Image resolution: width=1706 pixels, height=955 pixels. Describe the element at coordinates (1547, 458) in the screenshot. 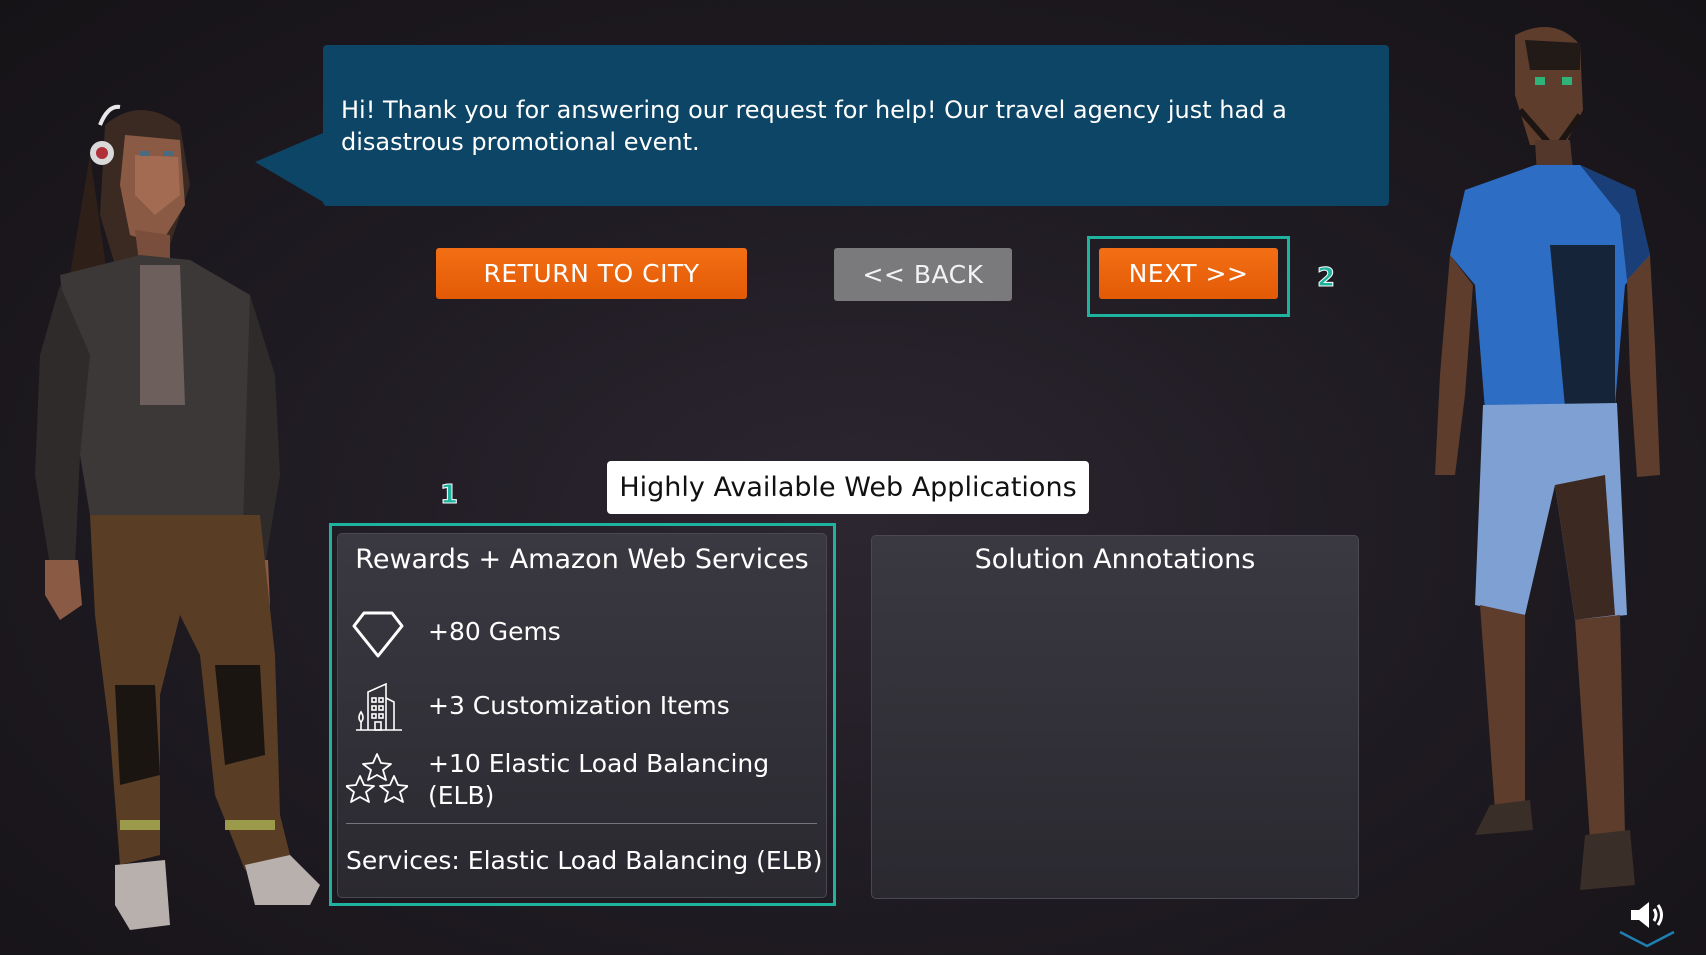

I see `male-character-figure` at that location.